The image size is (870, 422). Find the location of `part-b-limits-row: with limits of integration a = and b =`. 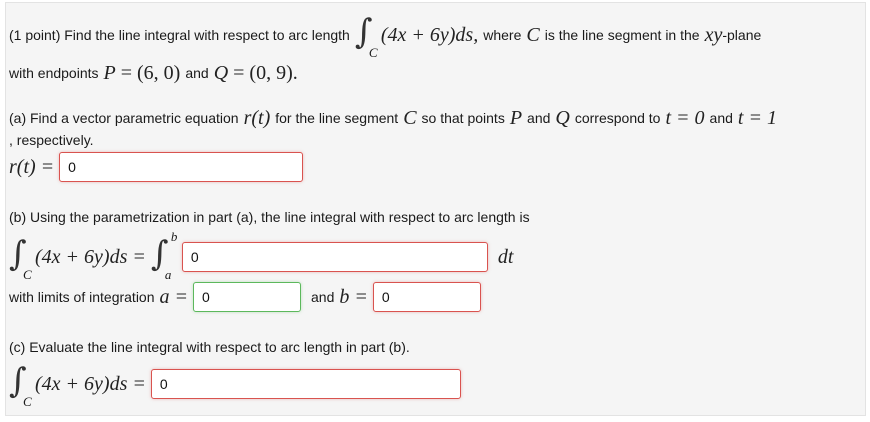

part-b-limits-row: with limits of integration a = and b = is located at coordinates (245, 297).